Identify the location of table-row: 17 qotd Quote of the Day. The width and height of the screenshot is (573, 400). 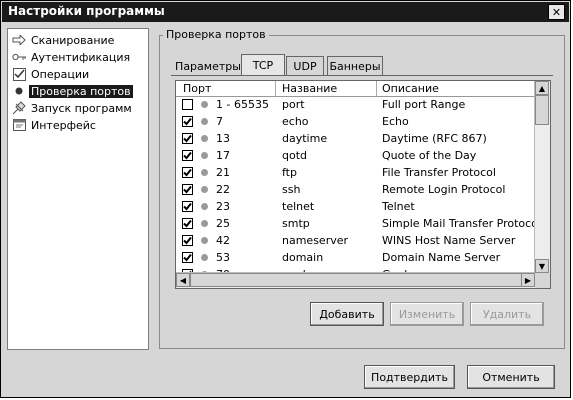
(355, 156).